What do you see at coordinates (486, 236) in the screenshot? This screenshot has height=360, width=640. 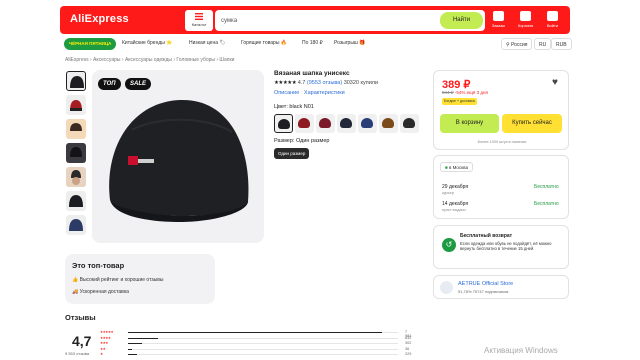 I see `returns-title: Бесплатный возврат` at bounding box center [486, 236].